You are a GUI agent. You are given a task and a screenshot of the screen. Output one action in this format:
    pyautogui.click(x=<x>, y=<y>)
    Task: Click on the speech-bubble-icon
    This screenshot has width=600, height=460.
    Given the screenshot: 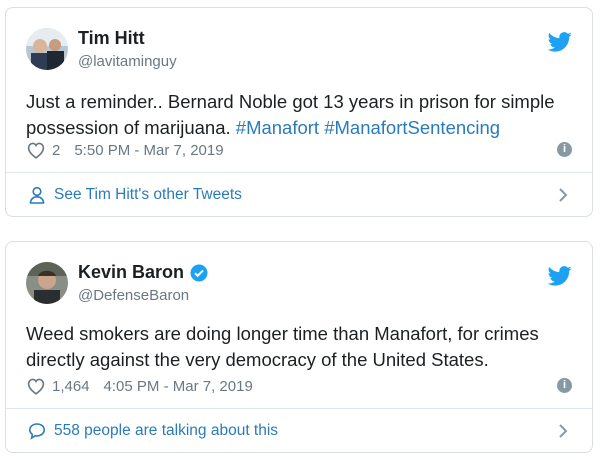 What is the action you would take?
    pyautogui.click(x=37, y=431)
    